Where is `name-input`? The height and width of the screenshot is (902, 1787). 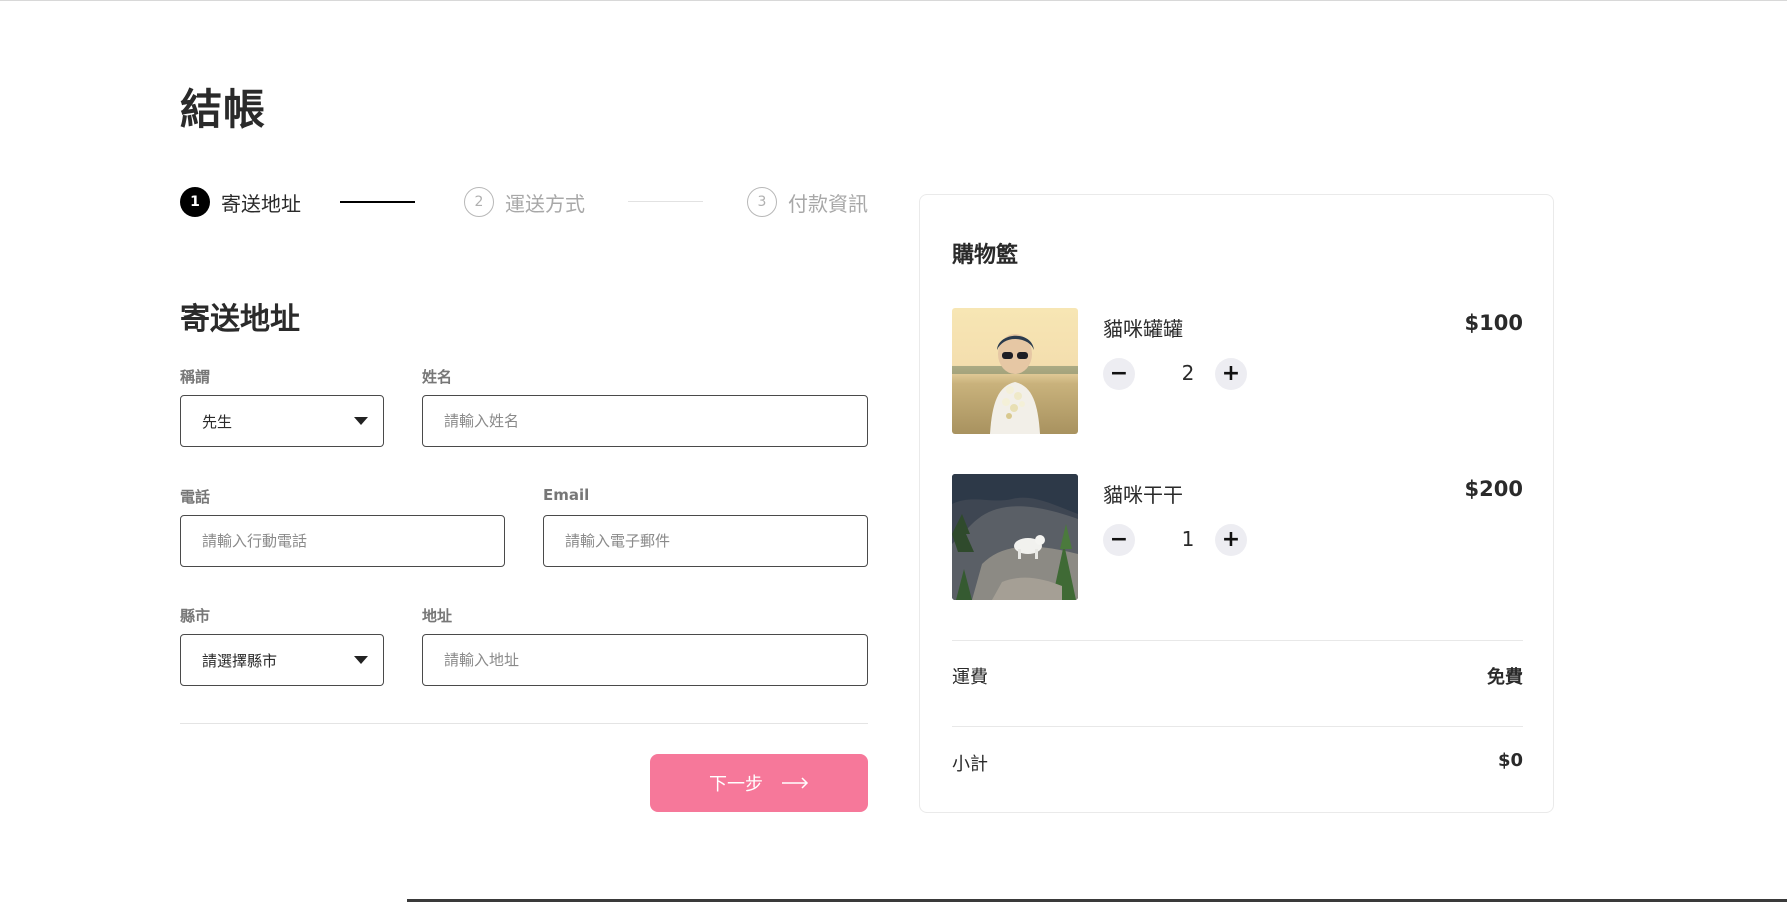
name-input is located at coordinates (655, 421).